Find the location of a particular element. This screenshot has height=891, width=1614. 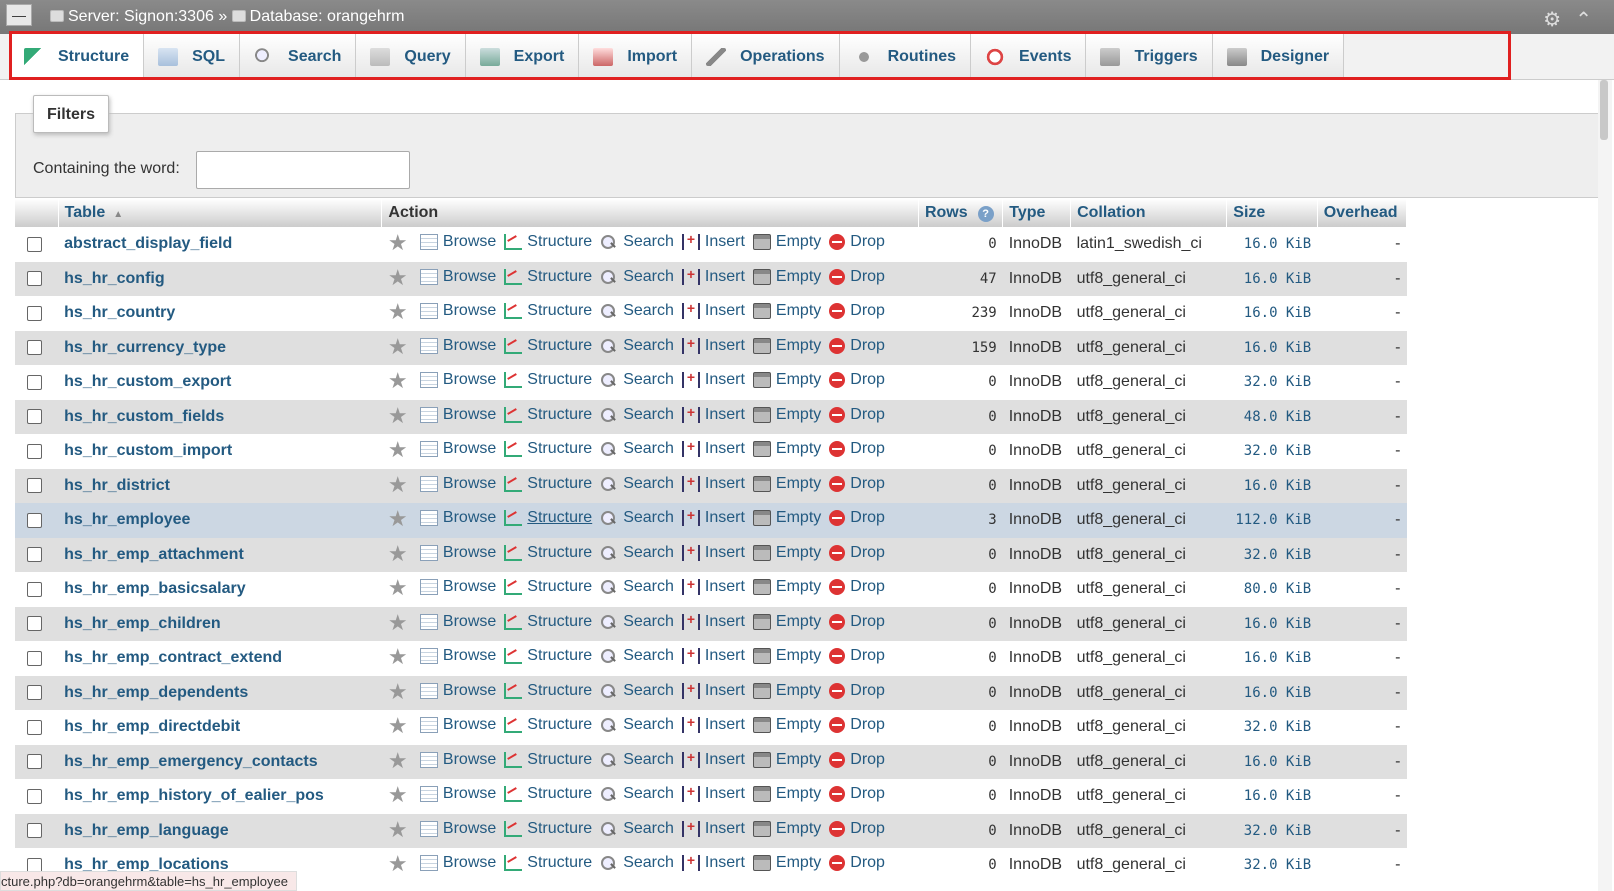

tab-events: Events is located at coordinates (1029, 57).